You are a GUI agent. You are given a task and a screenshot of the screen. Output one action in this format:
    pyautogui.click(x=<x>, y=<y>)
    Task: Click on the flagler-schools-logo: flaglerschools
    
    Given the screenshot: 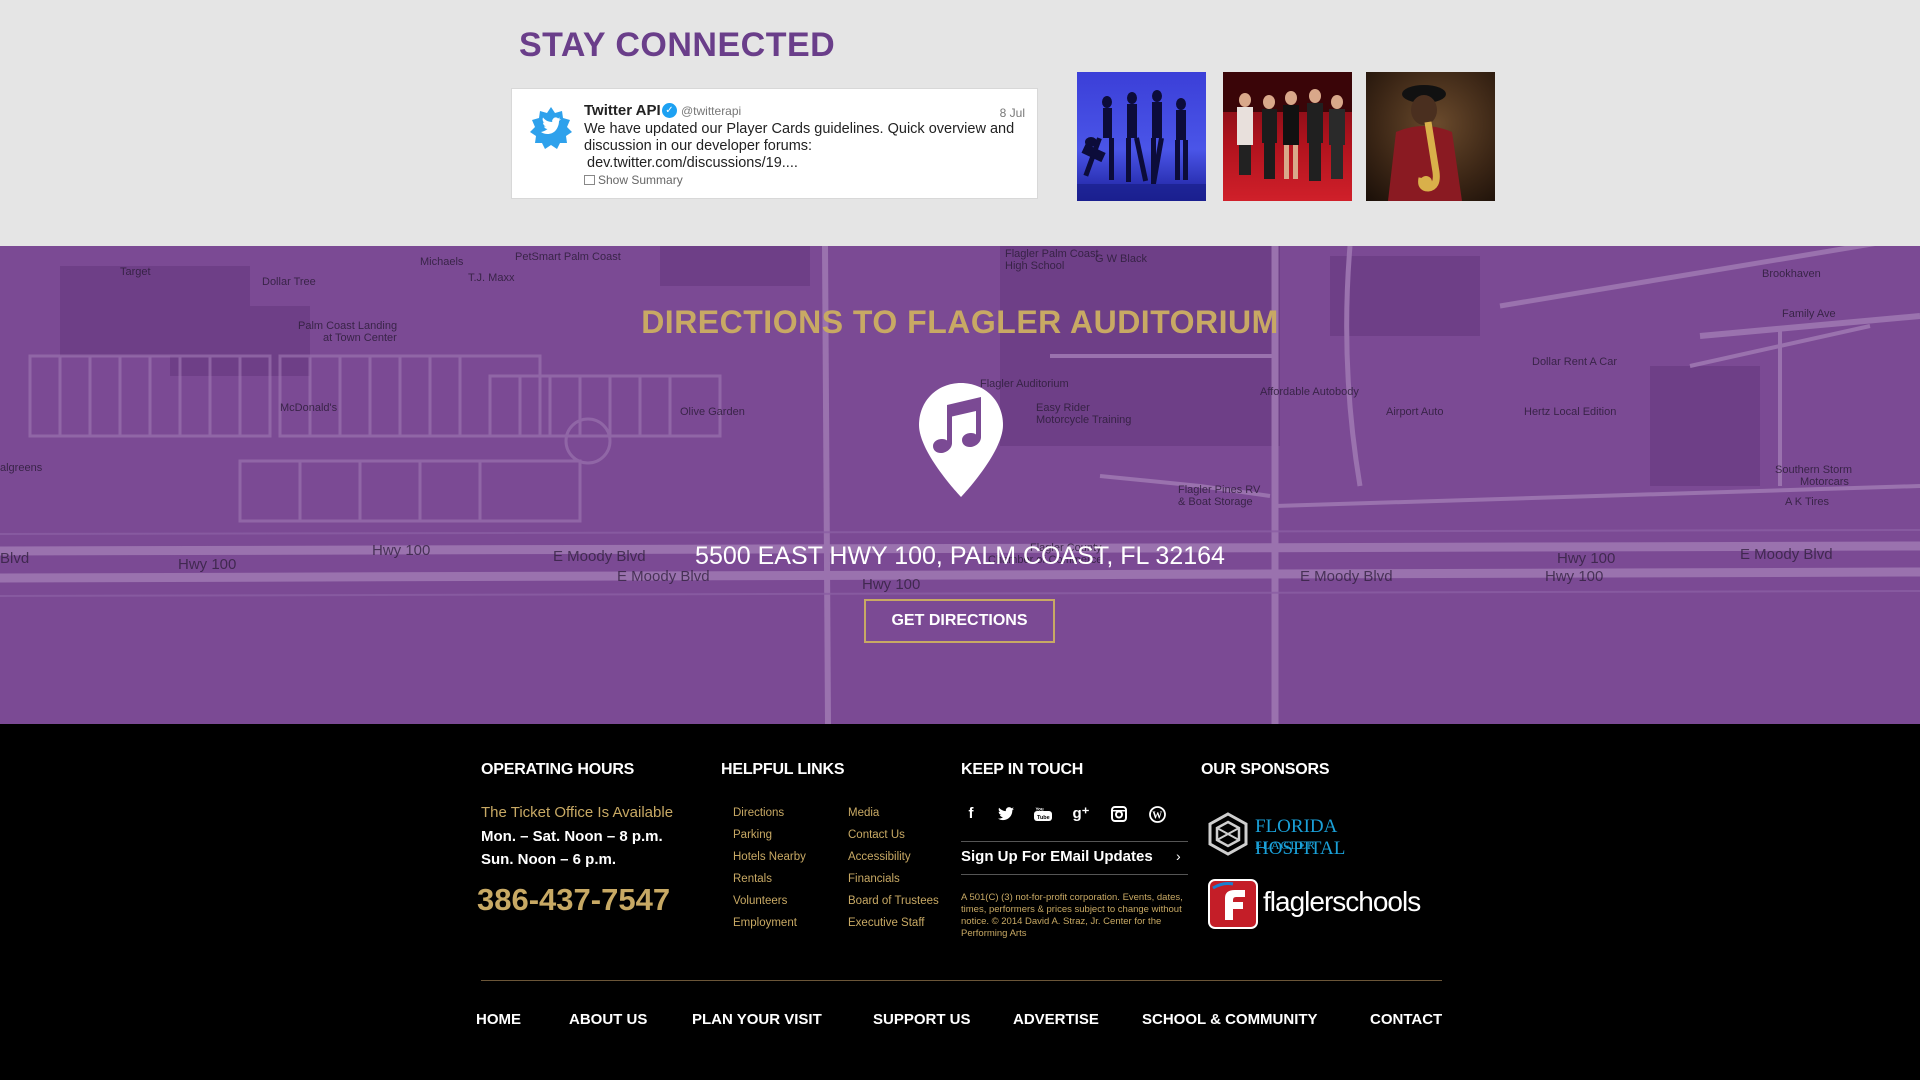 What is the action you would take?
    pyautogui.click(x=1317, y=904)
    